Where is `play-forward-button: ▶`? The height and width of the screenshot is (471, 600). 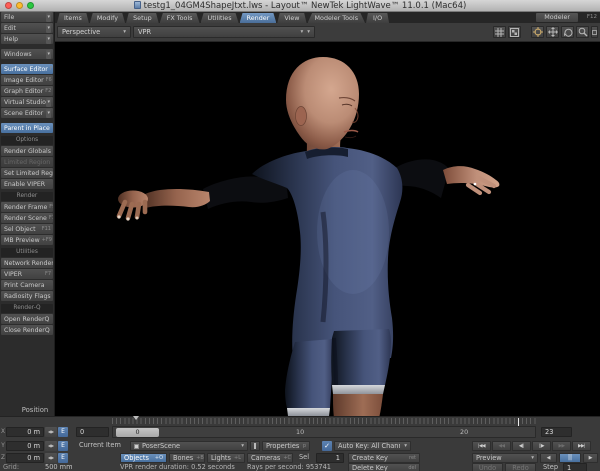
play-forward-button: ▶ is located at coordinates (590, 458).